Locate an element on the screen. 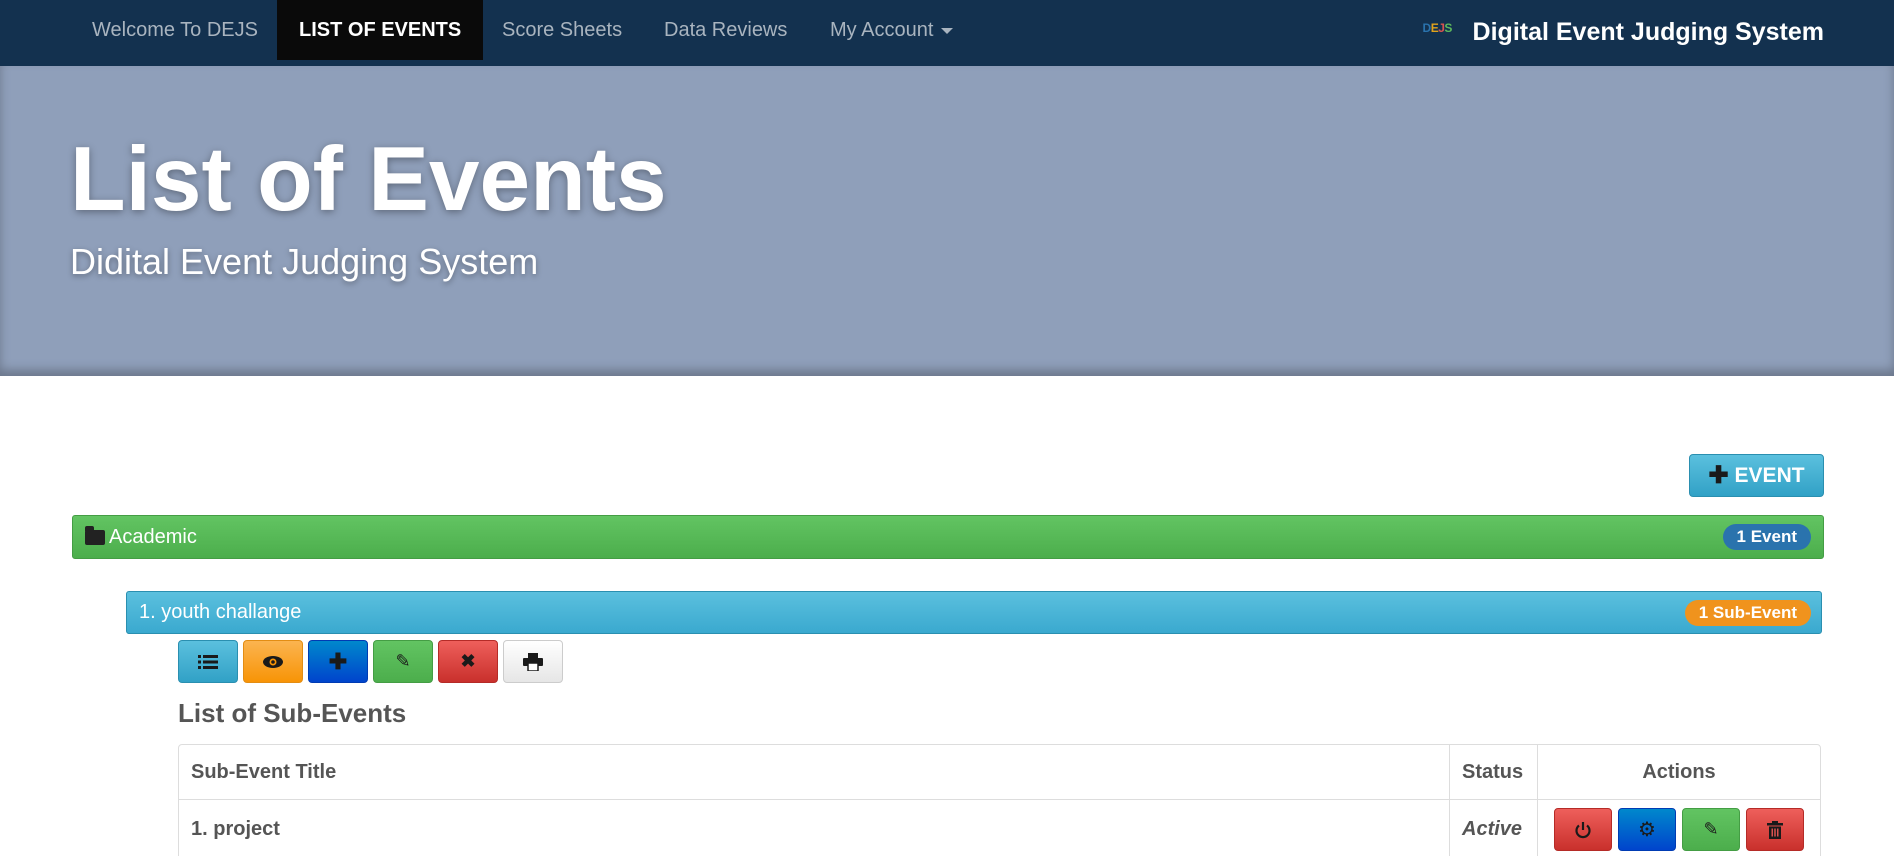 The height and width of the screenshot is (856, 1894). event-bar: 1. youth challange 1 Sub-Event is located at coordinates (974, 612).